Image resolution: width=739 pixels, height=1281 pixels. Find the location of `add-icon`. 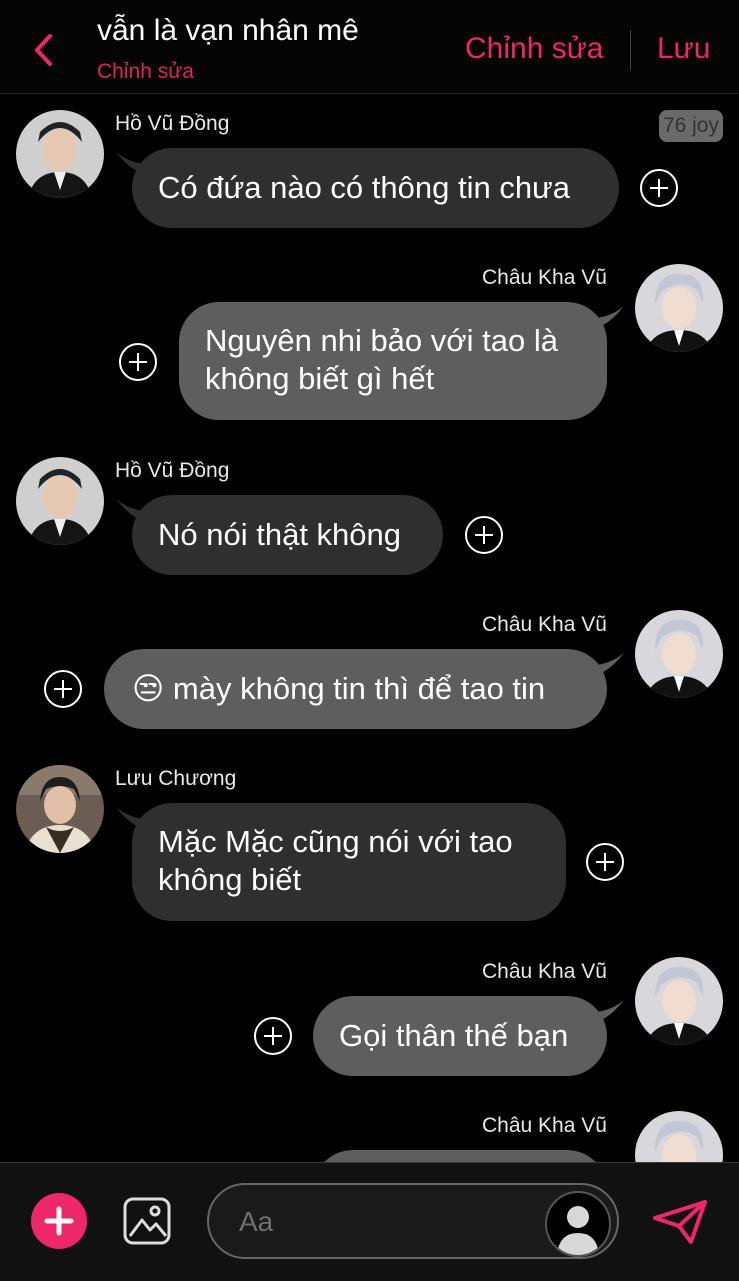

add-icon is located at coordinates (59, 1221).